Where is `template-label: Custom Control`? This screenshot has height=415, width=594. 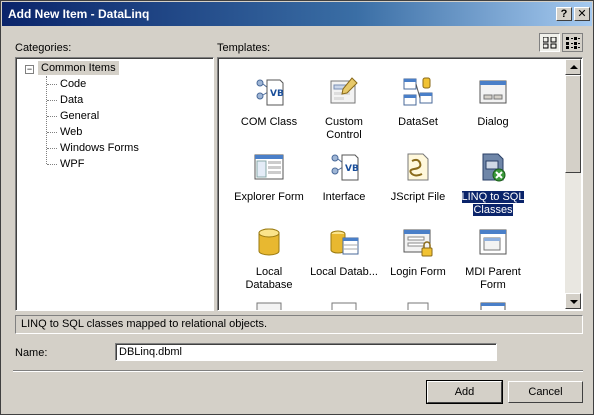
template-label: Custom Control is located at coordinates (344, 128).